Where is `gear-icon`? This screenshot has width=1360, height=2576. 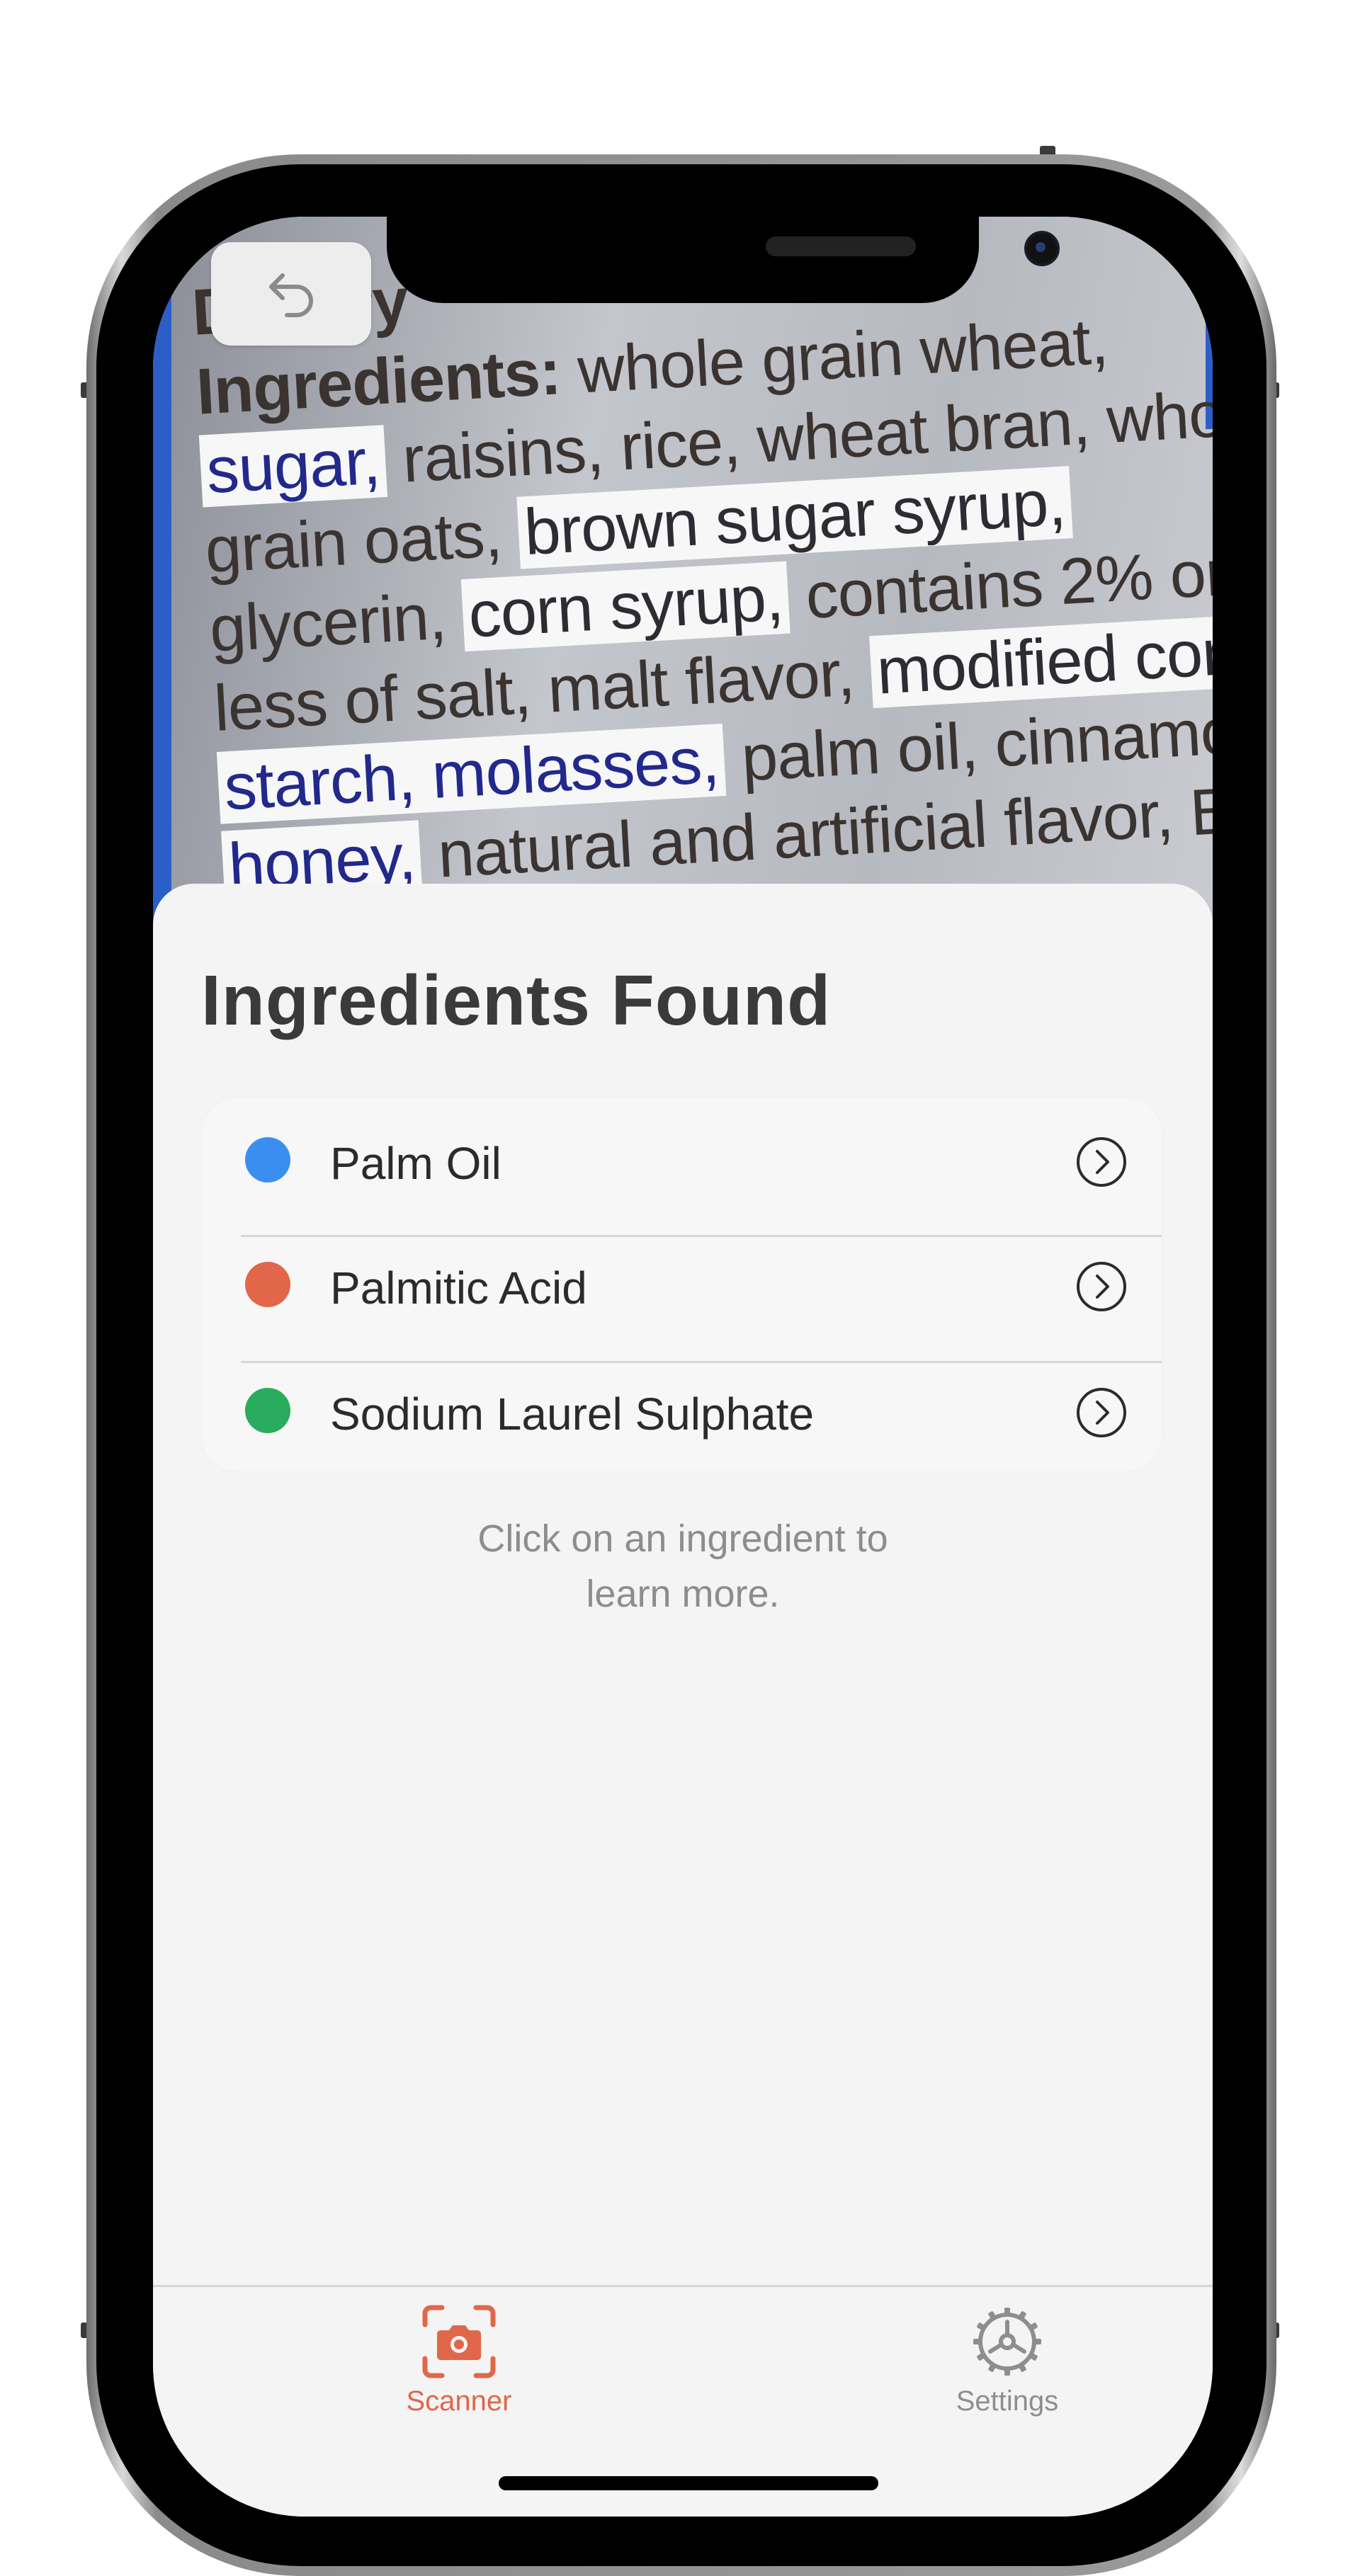 gear-icon is located at coordinates (1007, 2342).